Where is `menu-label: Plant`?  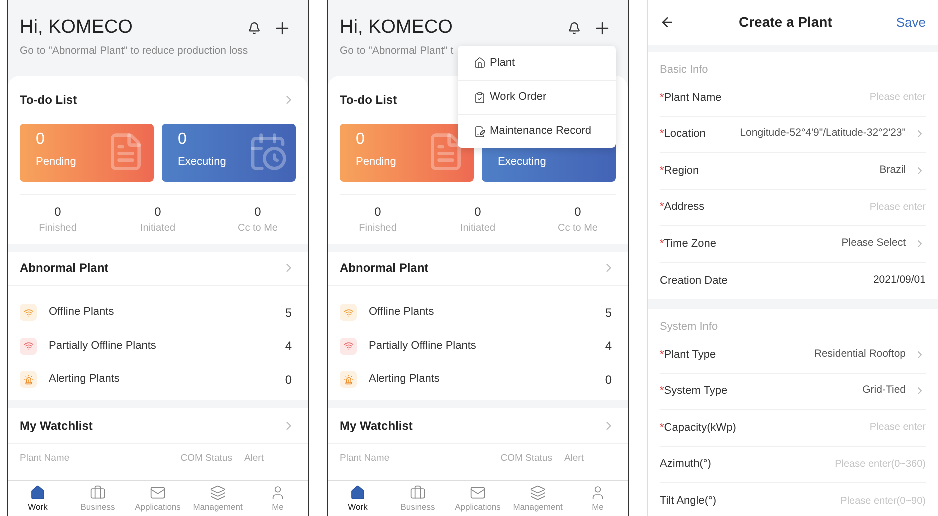
menu-label: Plant is located at coordinates (503, 63).